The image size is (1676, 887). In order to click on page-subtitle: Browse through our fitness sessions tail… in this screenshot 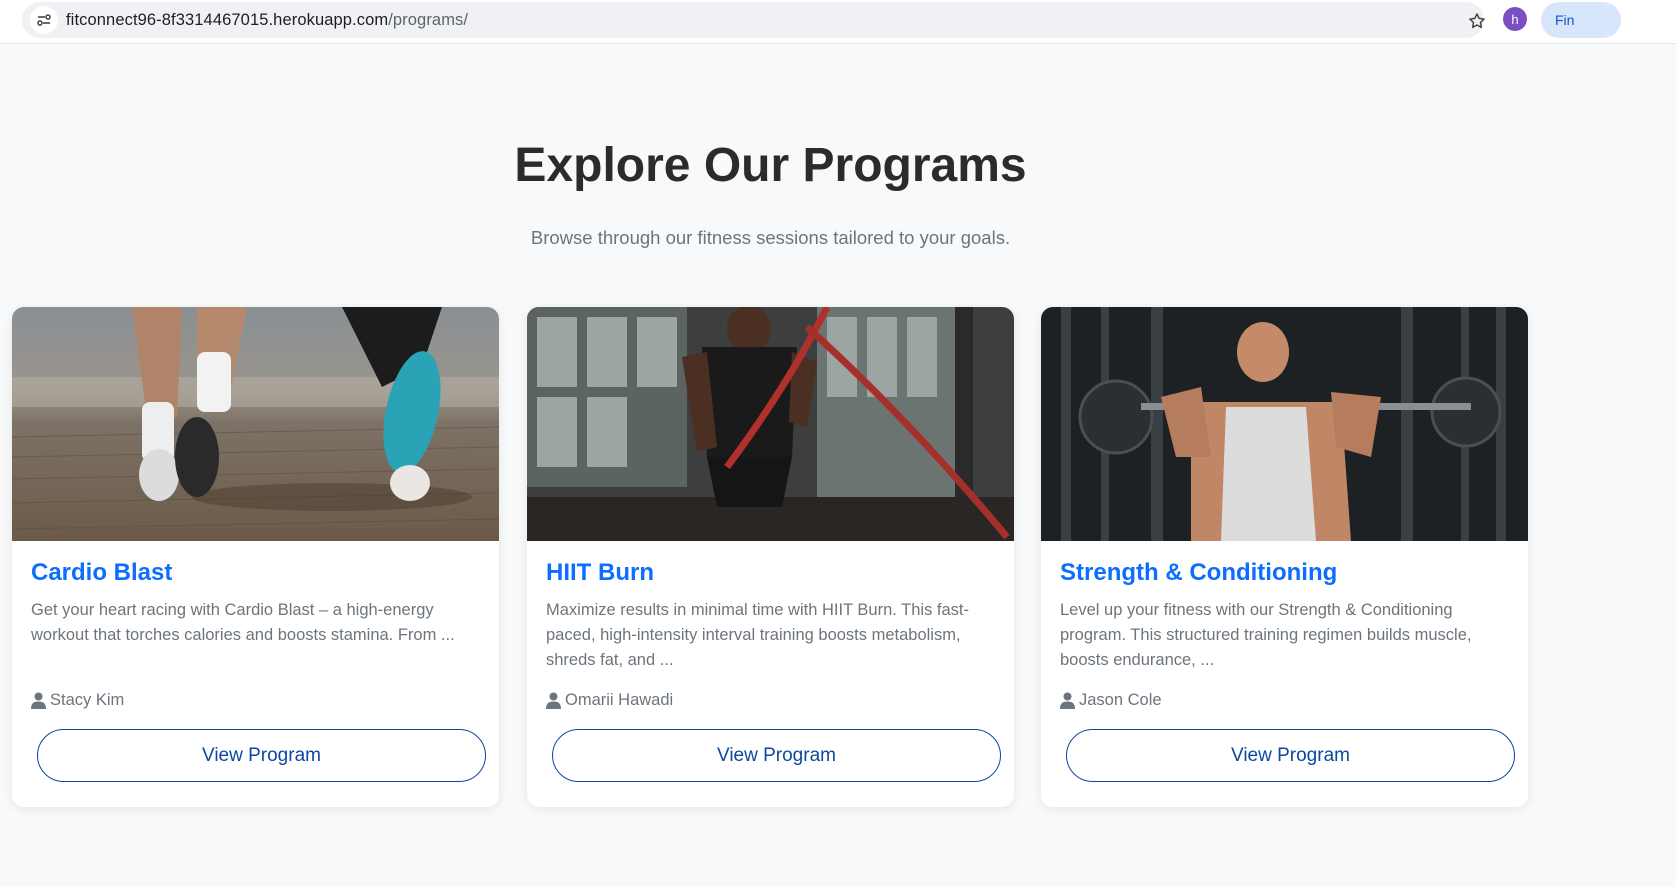, I will do `click(770, 237)`.